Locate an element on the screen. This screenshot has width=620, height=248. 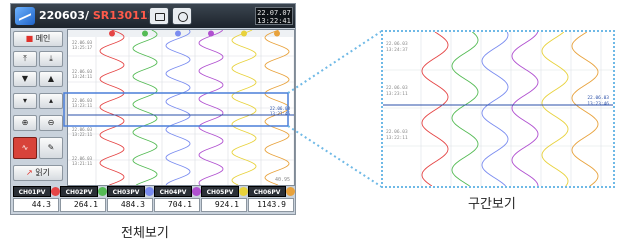
scroll-down-button: ▼ is located at coordinates (25, 79).